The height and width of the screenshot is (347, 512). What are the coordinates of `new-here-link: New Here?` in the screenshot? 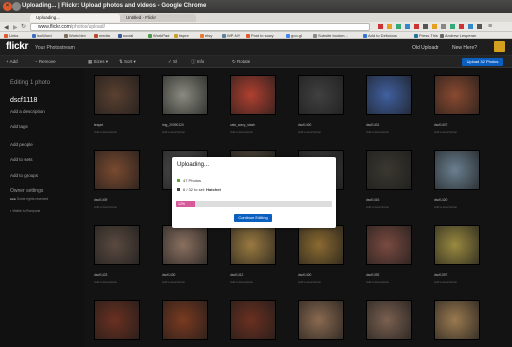 It's located at (464, 48).